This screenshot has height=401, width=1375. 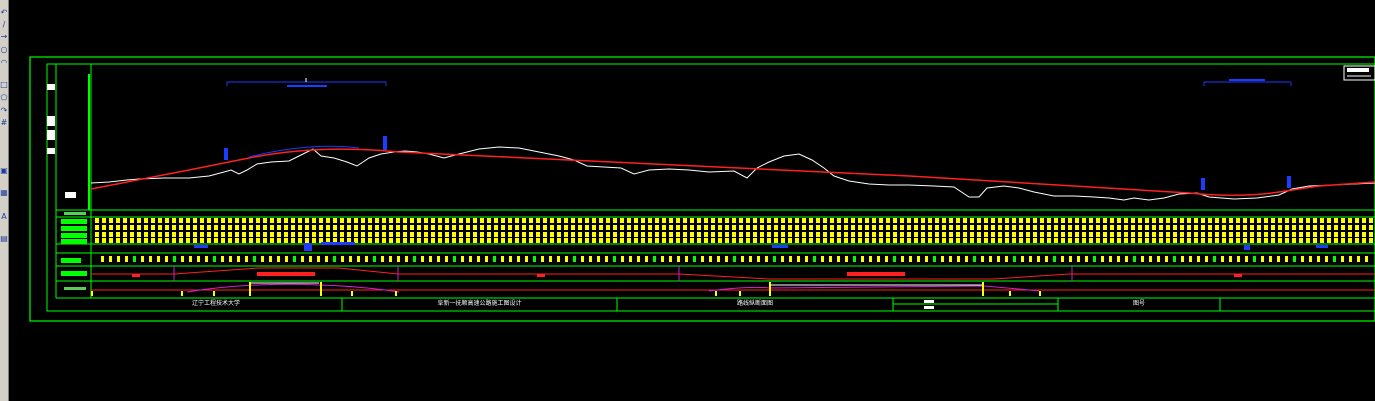 What do you see at coordinates (4, 192) in the screenshot?
I see `table-icon: ▦` at bounding box center [4, 192].